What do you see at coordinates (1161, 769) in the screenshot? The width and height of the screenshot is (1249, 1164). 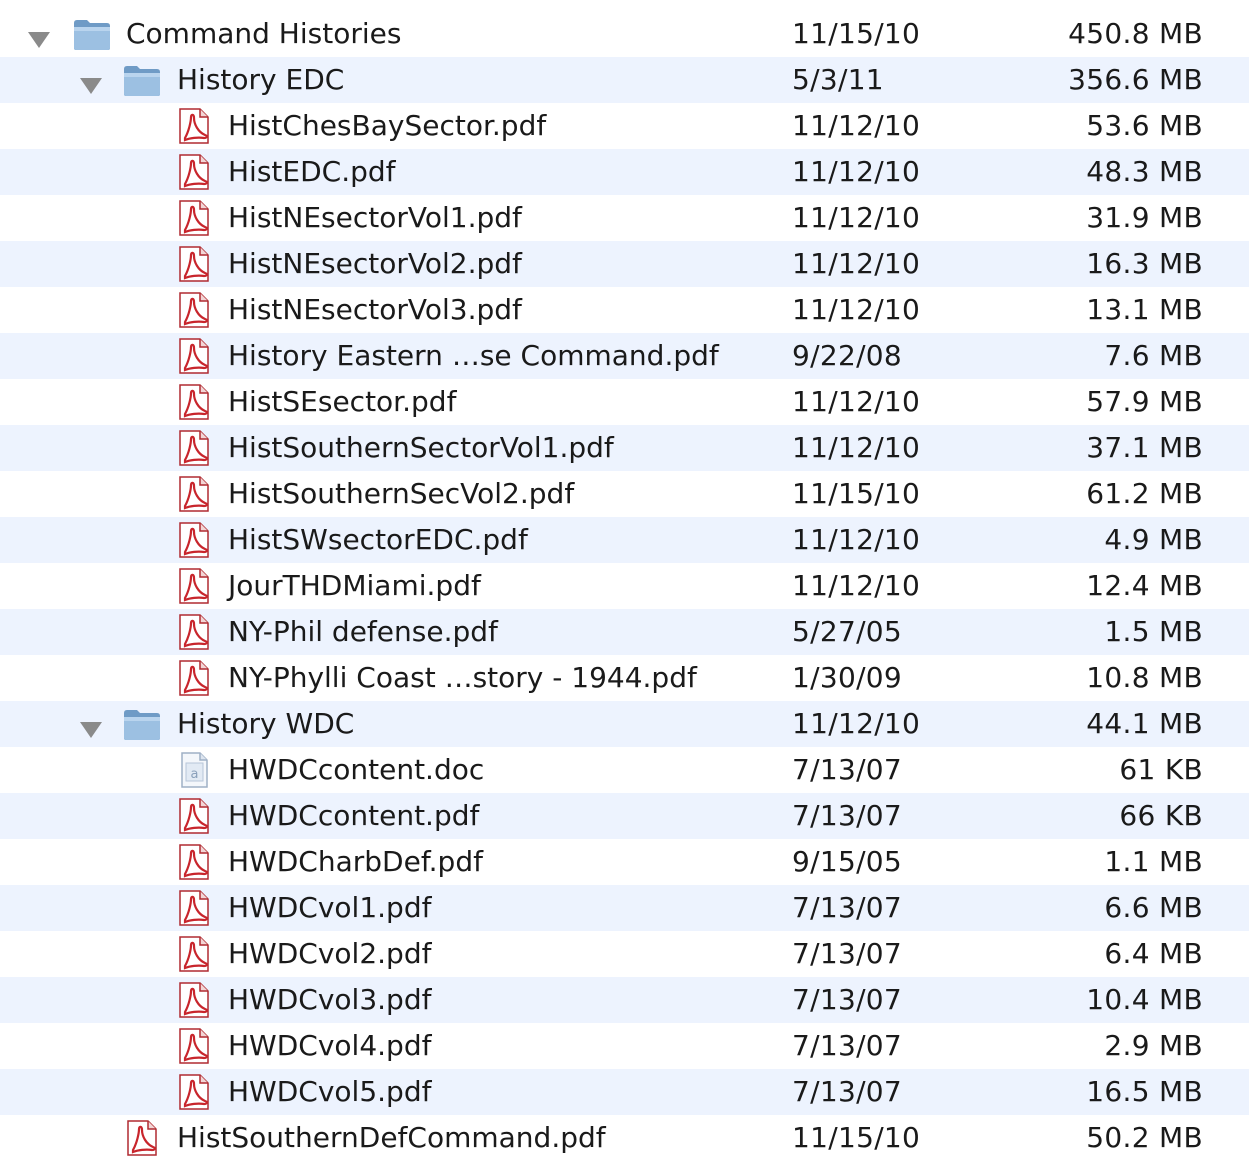 I see `item-size: 61 KB` at bounding box center [1161, 769].